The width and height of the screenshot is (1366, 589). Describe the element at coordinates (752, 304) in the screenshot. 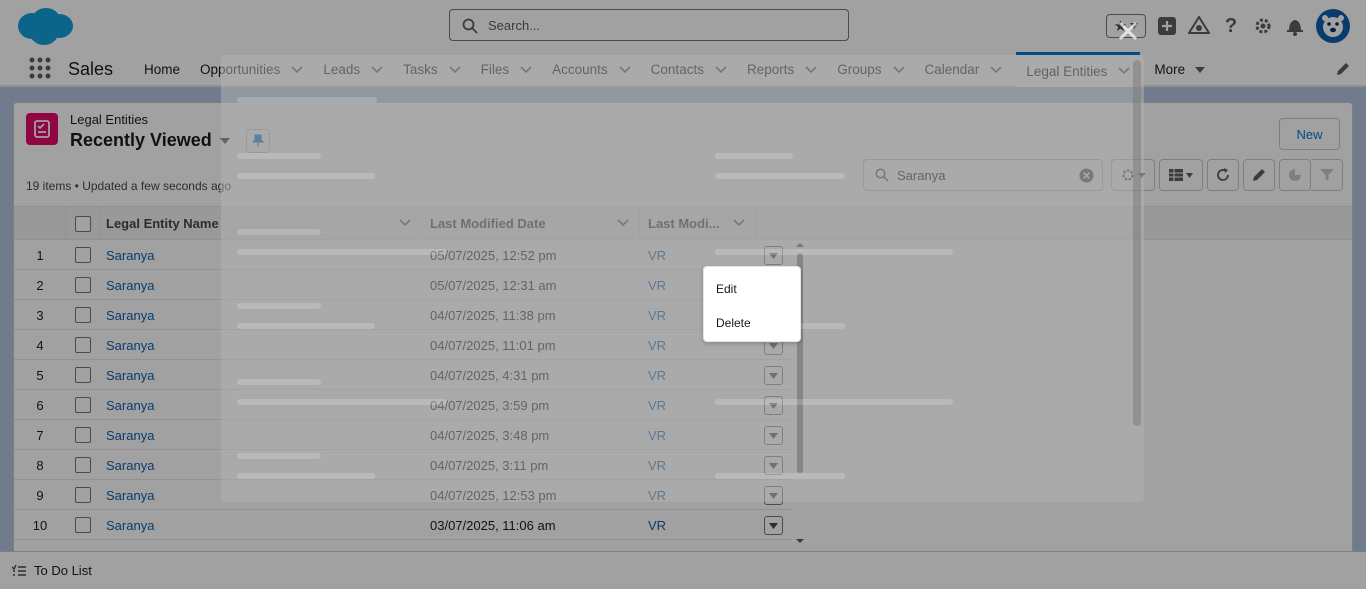

I see `row-action-menu: Edit Delete` at that location.